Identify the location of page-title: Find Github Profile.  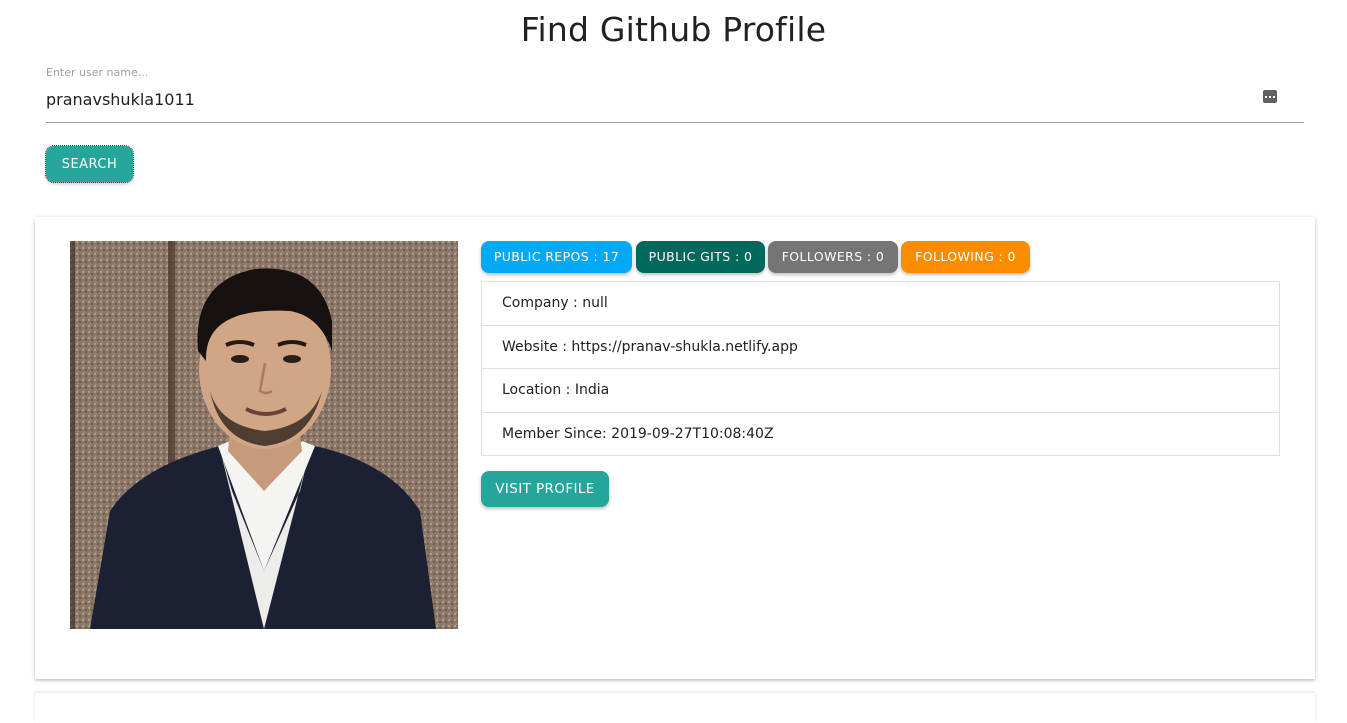
(673, 29).